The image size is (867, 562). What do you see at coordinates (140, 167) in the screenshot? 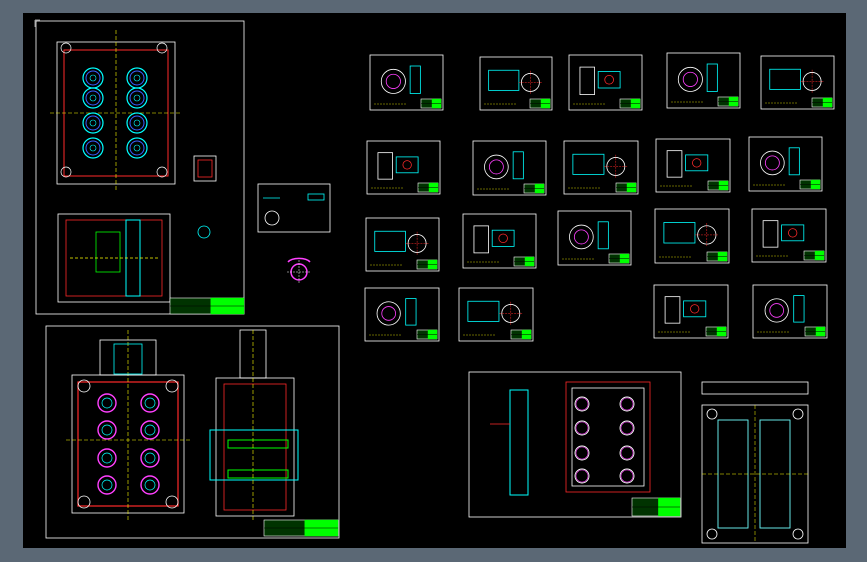
I see `assembly-sheet-top-left` at bounding box center [140, 167].